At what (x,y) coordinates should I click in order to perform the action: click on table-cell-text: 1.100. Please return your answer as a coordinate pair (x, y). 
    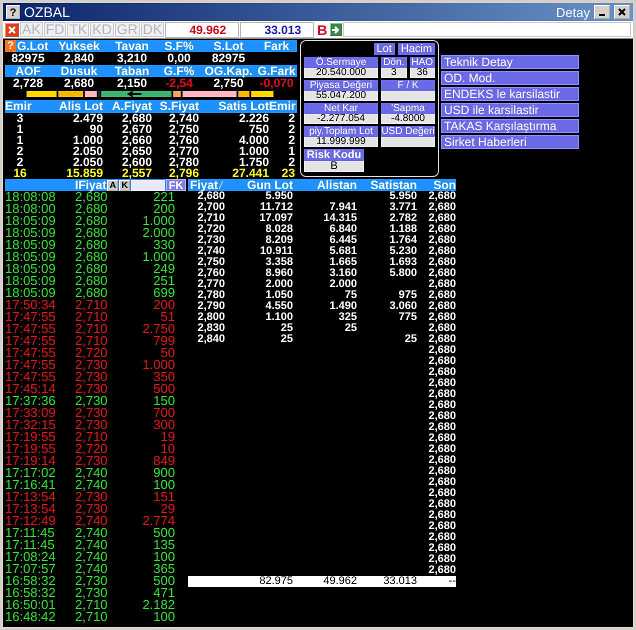
    Looking at the image, I should click on (278, 317).